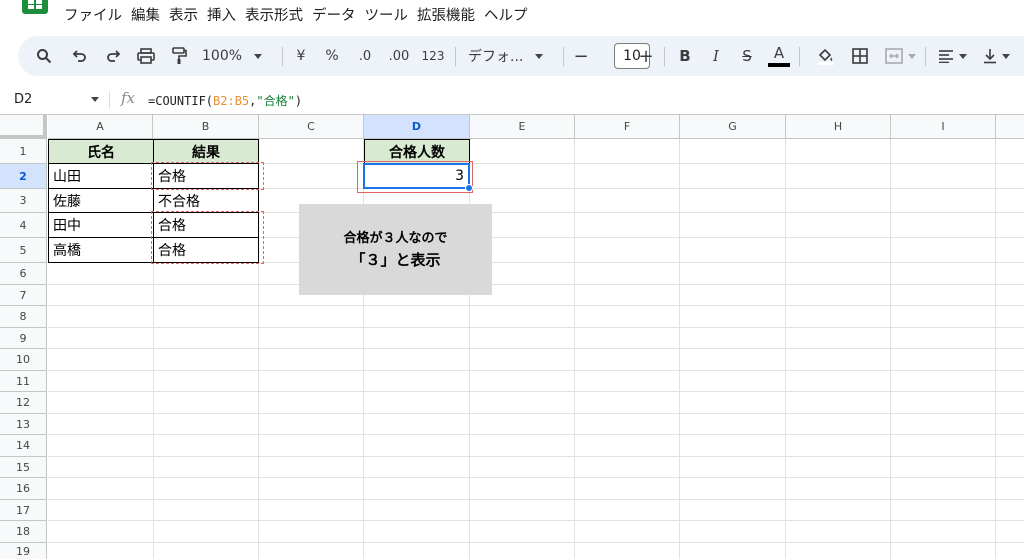  I want to click on highlight-b2, so click(207, 176).